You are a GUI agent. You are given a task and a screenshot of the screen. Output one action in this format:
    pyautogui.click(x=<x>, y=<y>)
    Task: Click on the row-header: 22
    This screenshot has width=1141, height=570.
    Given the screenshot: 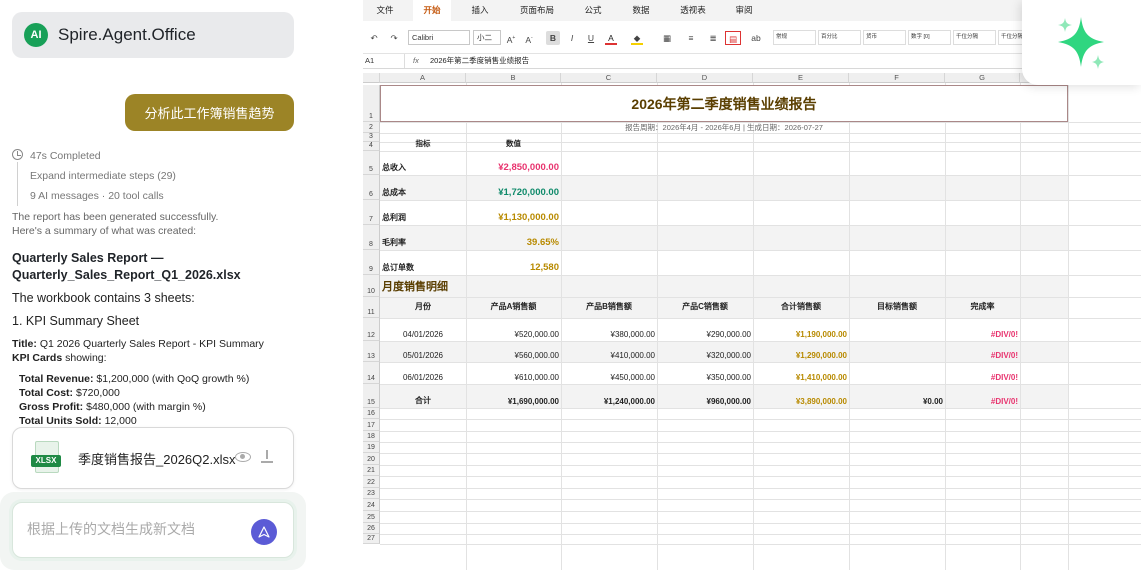 What is the action you would take?
    pyautogui.click(x=371, y=482)
    